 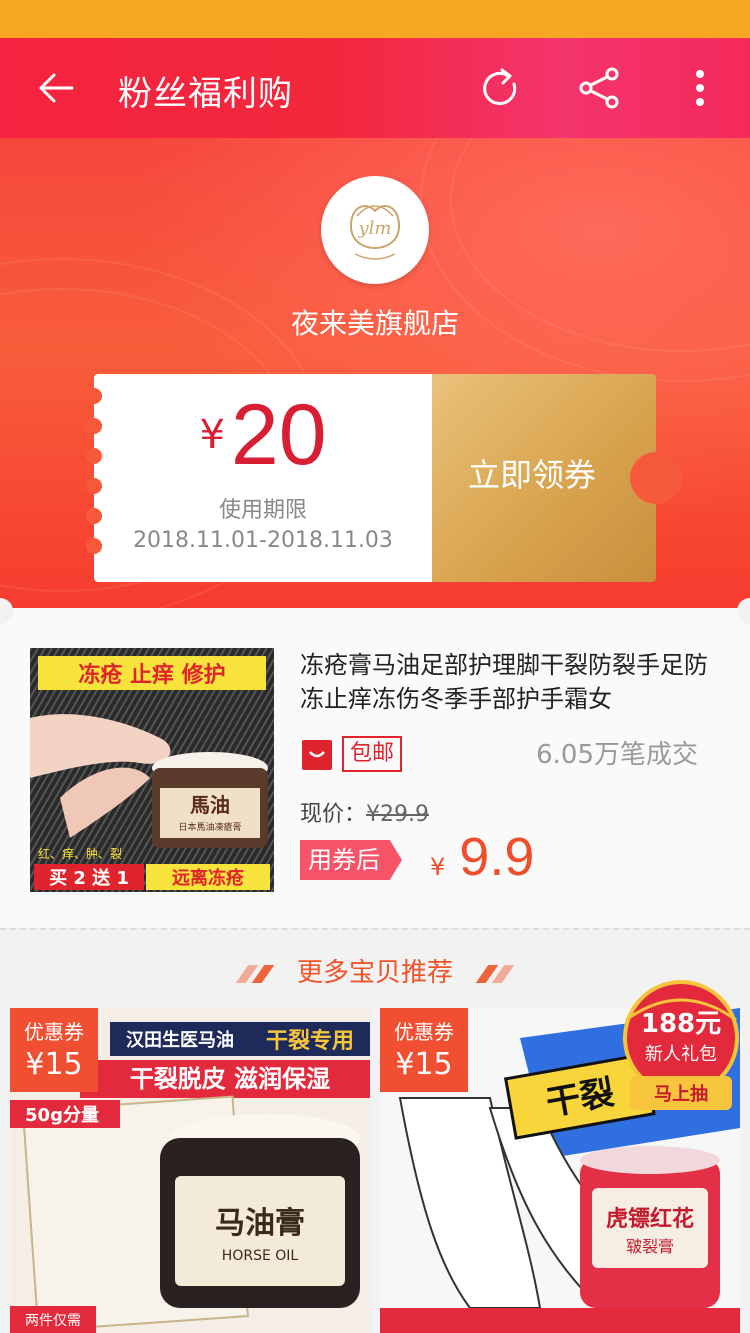 I want to click on coupon-amount: ¥20, so click(x=263, y=435).